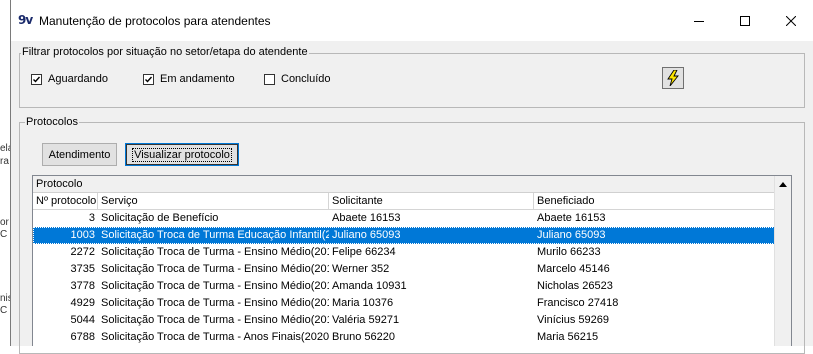 The height and width of the screenshot is (354, 813). I want to click on background-text: ra, so click(4, 161).